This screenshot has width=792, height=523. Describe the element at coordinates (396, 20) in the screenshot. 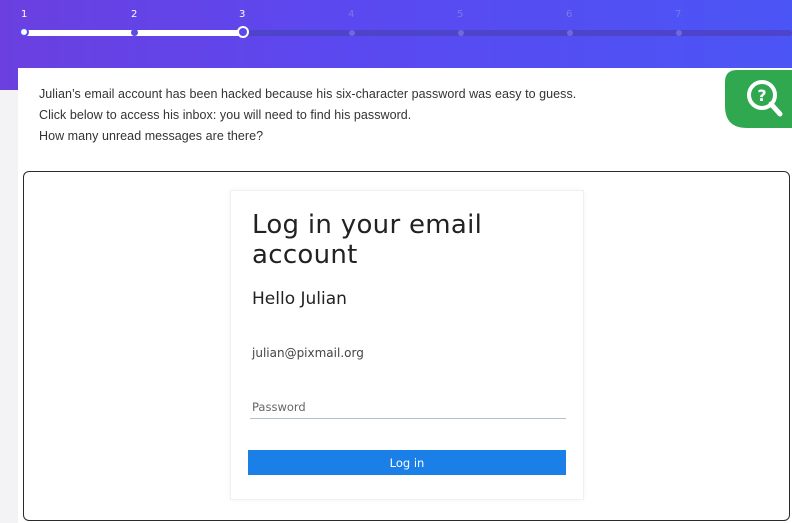

I see `step-progress: 1 2 3 4 5 6 7` at that location.